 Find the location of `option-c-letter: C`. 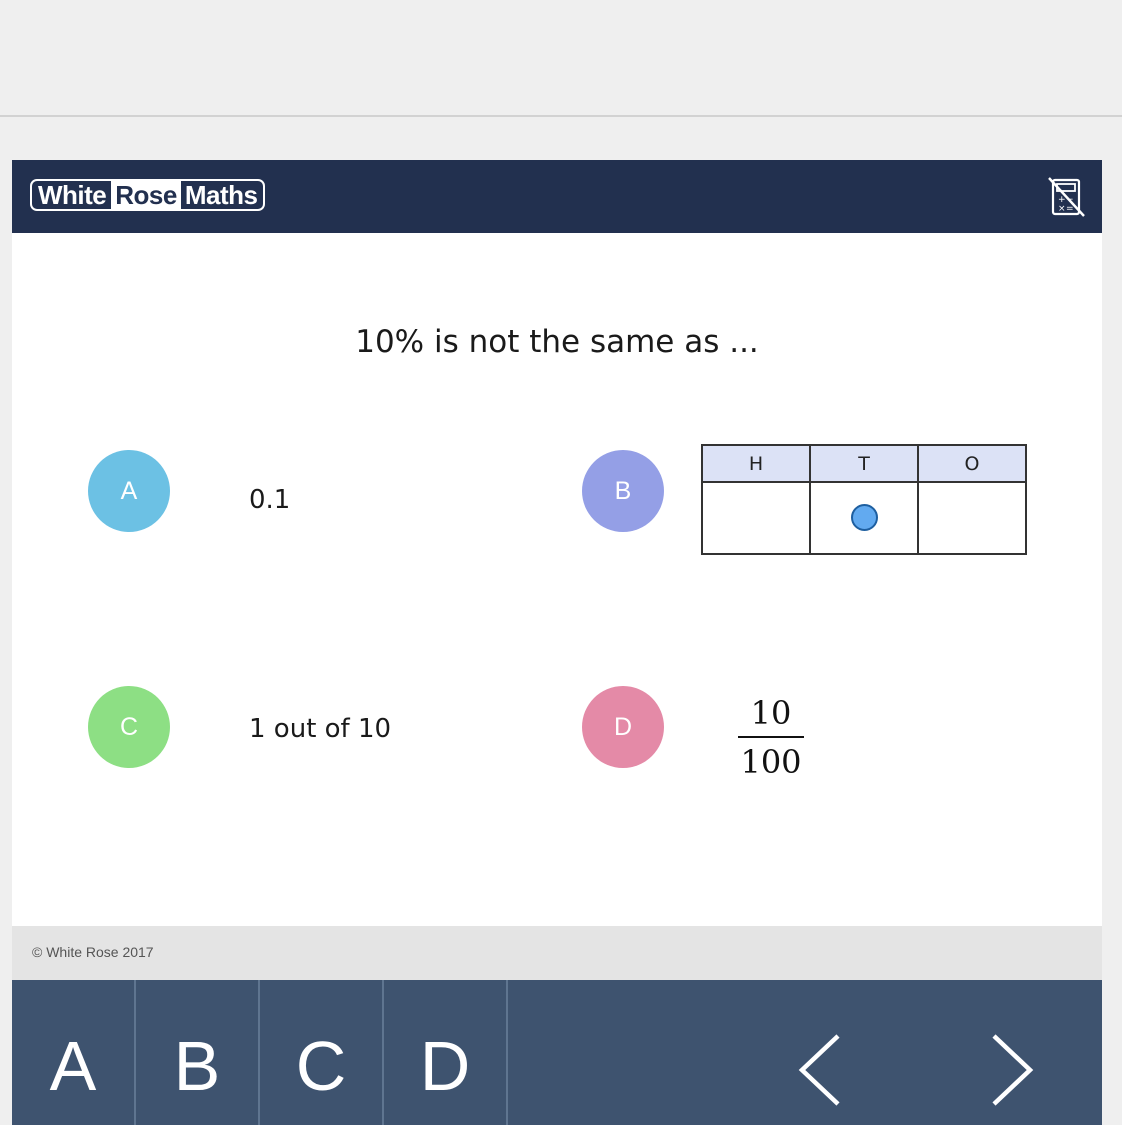

option-c-letter: C is located at coordinates (129, 726).